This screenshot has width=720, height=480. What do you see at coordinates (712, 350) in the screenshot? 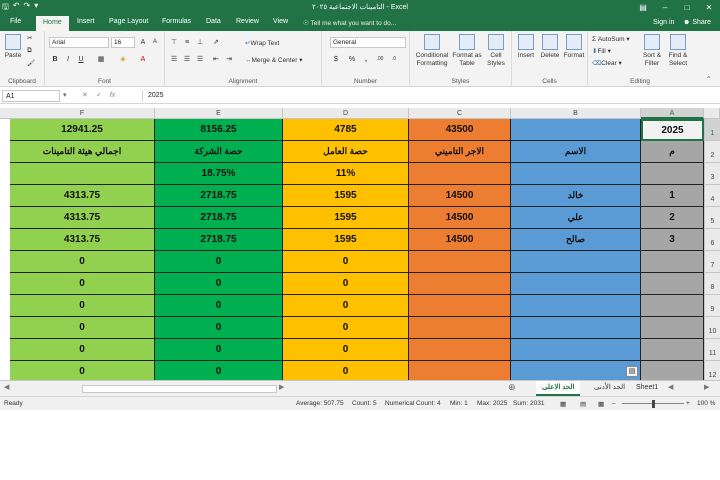
I see `row-header-11: 11` at bounding box center [712, 350].